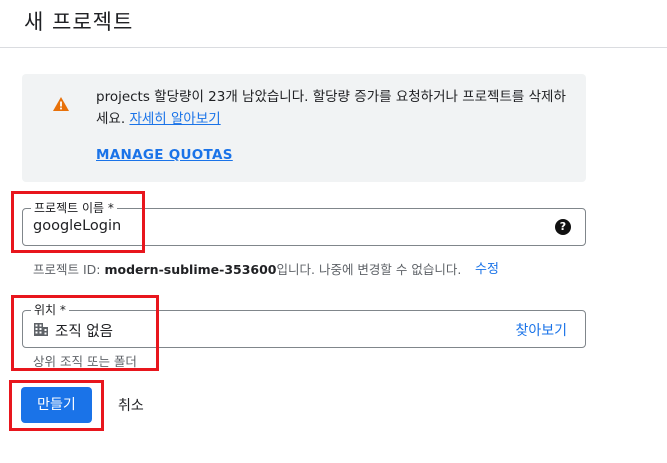 This screenshot has width=667, height=463. What do you see at coordinates (67, 269) in the screenshot?
I see `project-id-prefix: 프로젝트 ID:` at bounding box center [67, 269].